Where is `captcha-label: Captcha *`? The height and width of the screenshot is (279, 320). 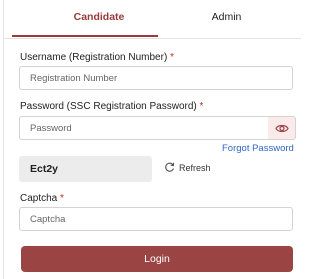
captcha-label: Captcha * is located at coordinates (42, 198).